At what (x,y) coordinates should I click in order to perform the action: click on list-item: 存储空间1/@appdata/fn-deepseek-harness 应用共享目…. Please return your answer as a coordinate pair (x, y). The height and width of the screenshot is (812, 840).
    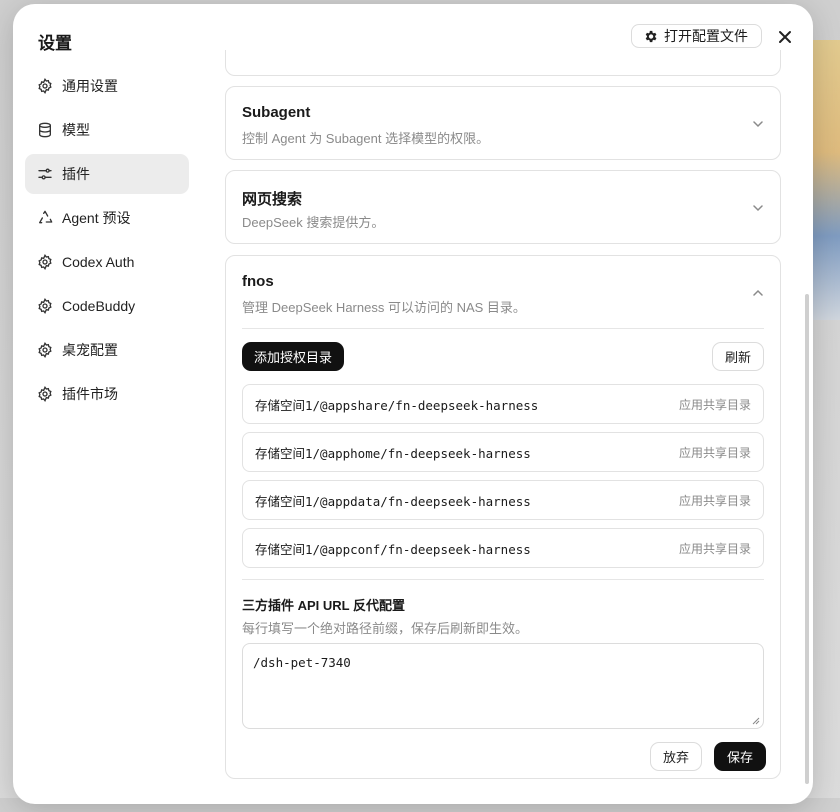
    Looking at the image, I should click on (503, 500).